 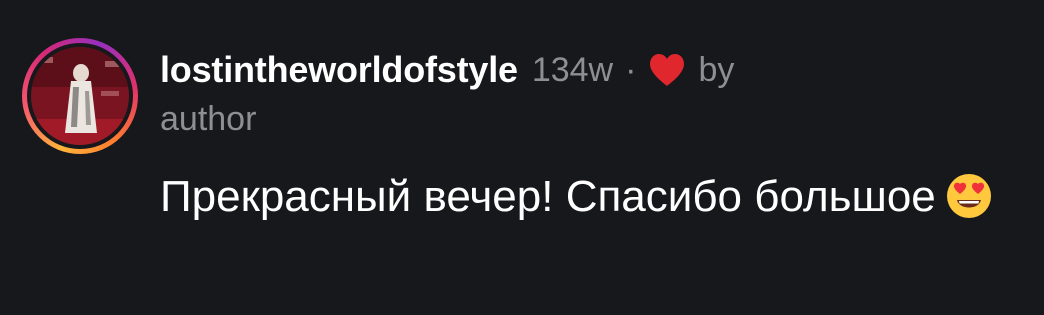 I want to click on avatar-story-ring, so click(x=80, y=96).